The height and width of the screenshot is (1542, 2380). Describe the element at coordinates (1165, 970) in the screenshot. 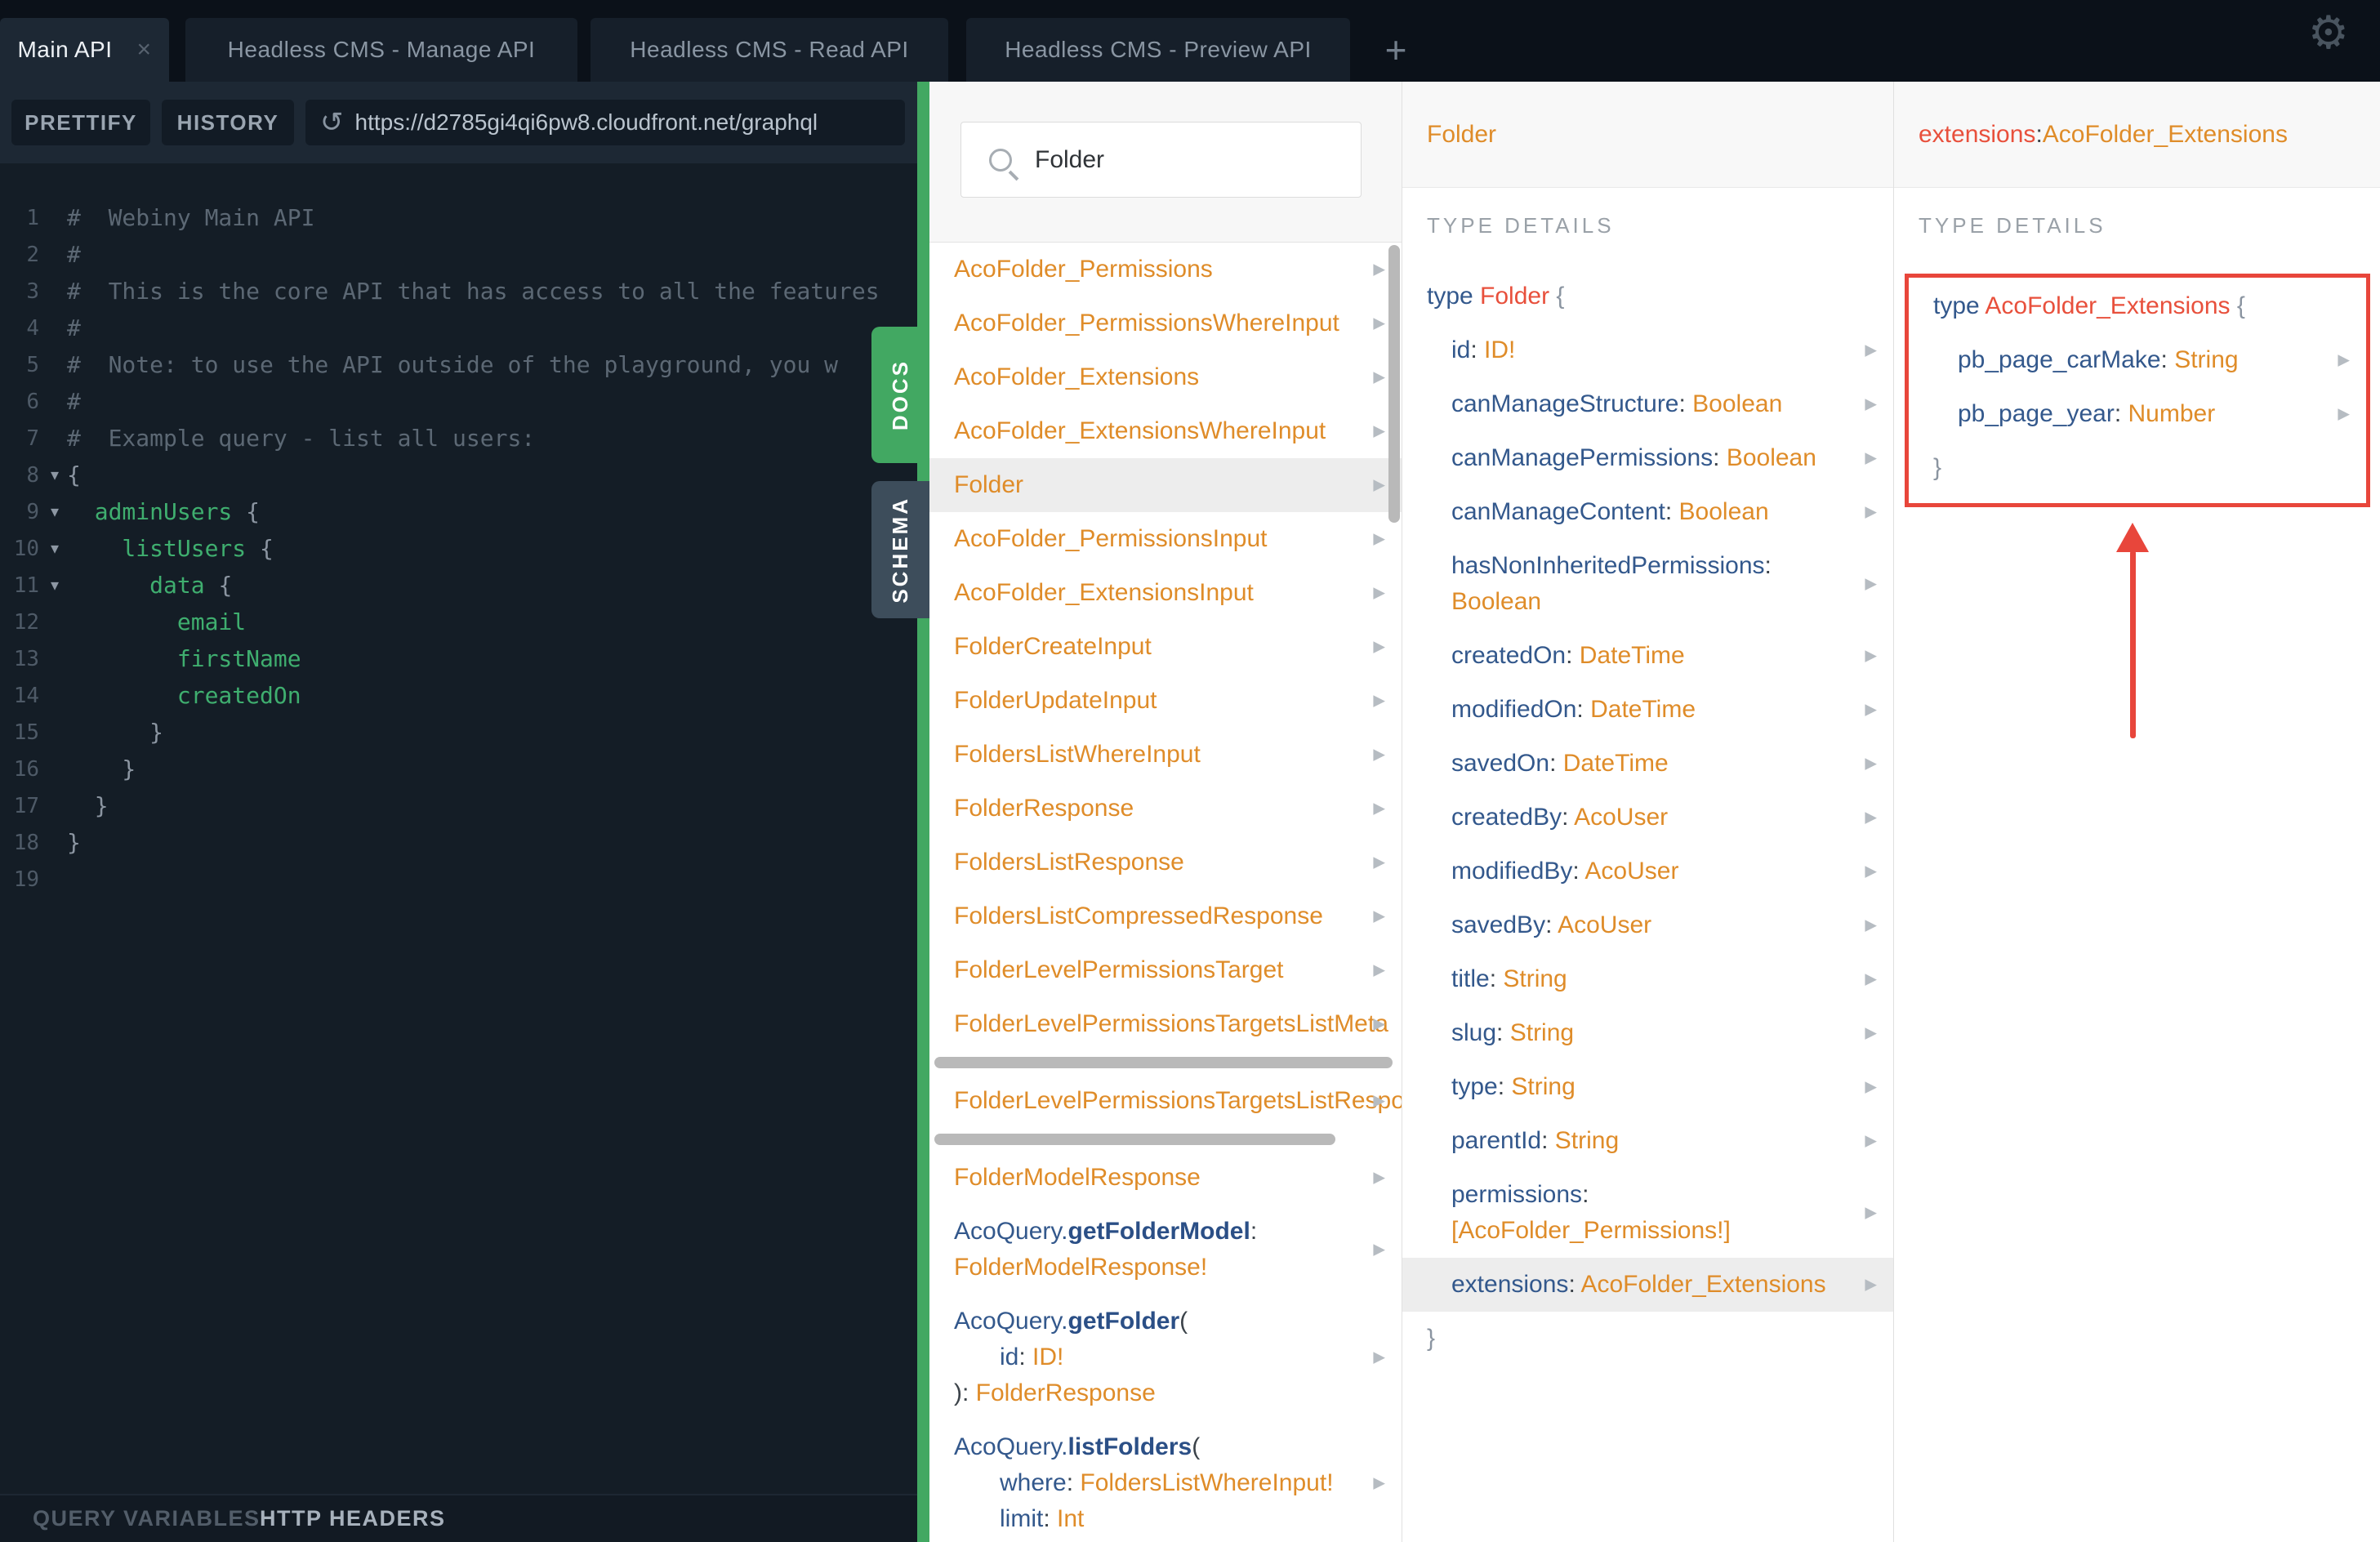

I see `type-list-item: FolderLevelPermissionsTarget ▶` at that location.